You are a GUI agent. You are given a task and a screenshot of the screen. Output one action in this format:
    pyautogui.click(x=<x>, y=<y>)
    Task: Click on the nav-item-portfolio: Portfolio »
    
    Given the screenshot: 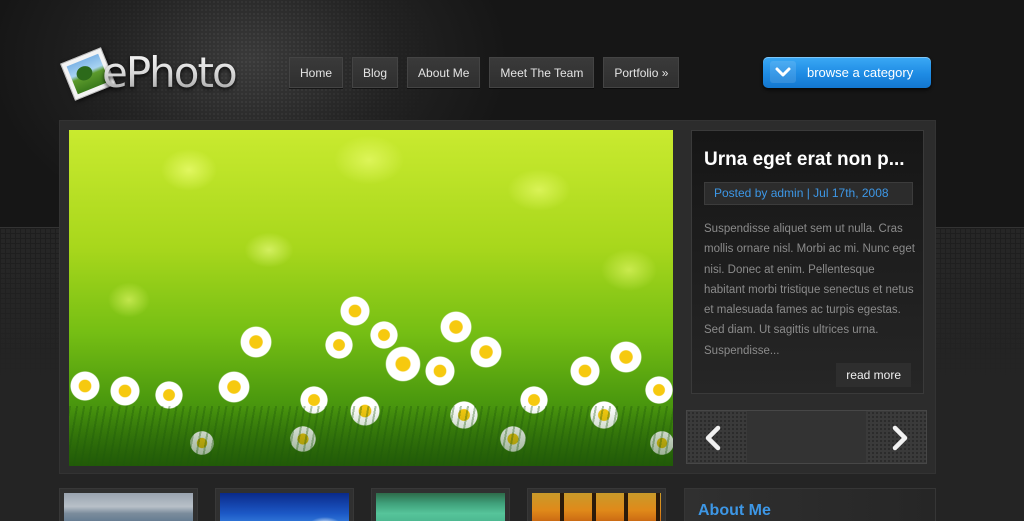 What is the action you would take?
    pyautogui.click(x=641, y=72)
    